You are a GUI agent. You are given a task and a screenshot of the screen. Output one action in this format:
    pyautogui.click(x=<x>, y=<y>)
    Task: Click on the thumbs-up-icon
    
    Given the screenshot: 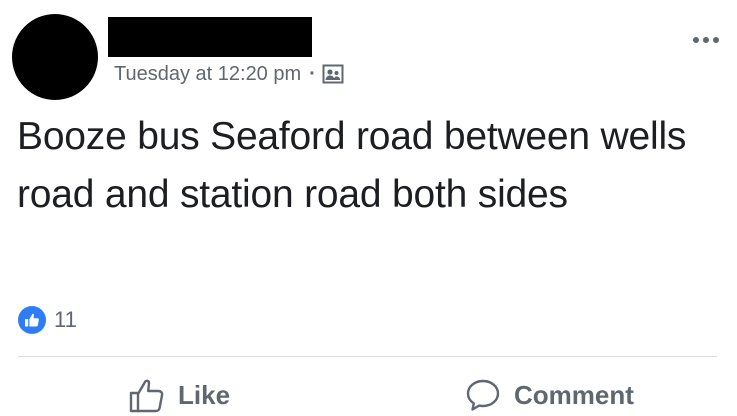 What is the action you would take?
    pyautogui.click(x=147, y=395)
    